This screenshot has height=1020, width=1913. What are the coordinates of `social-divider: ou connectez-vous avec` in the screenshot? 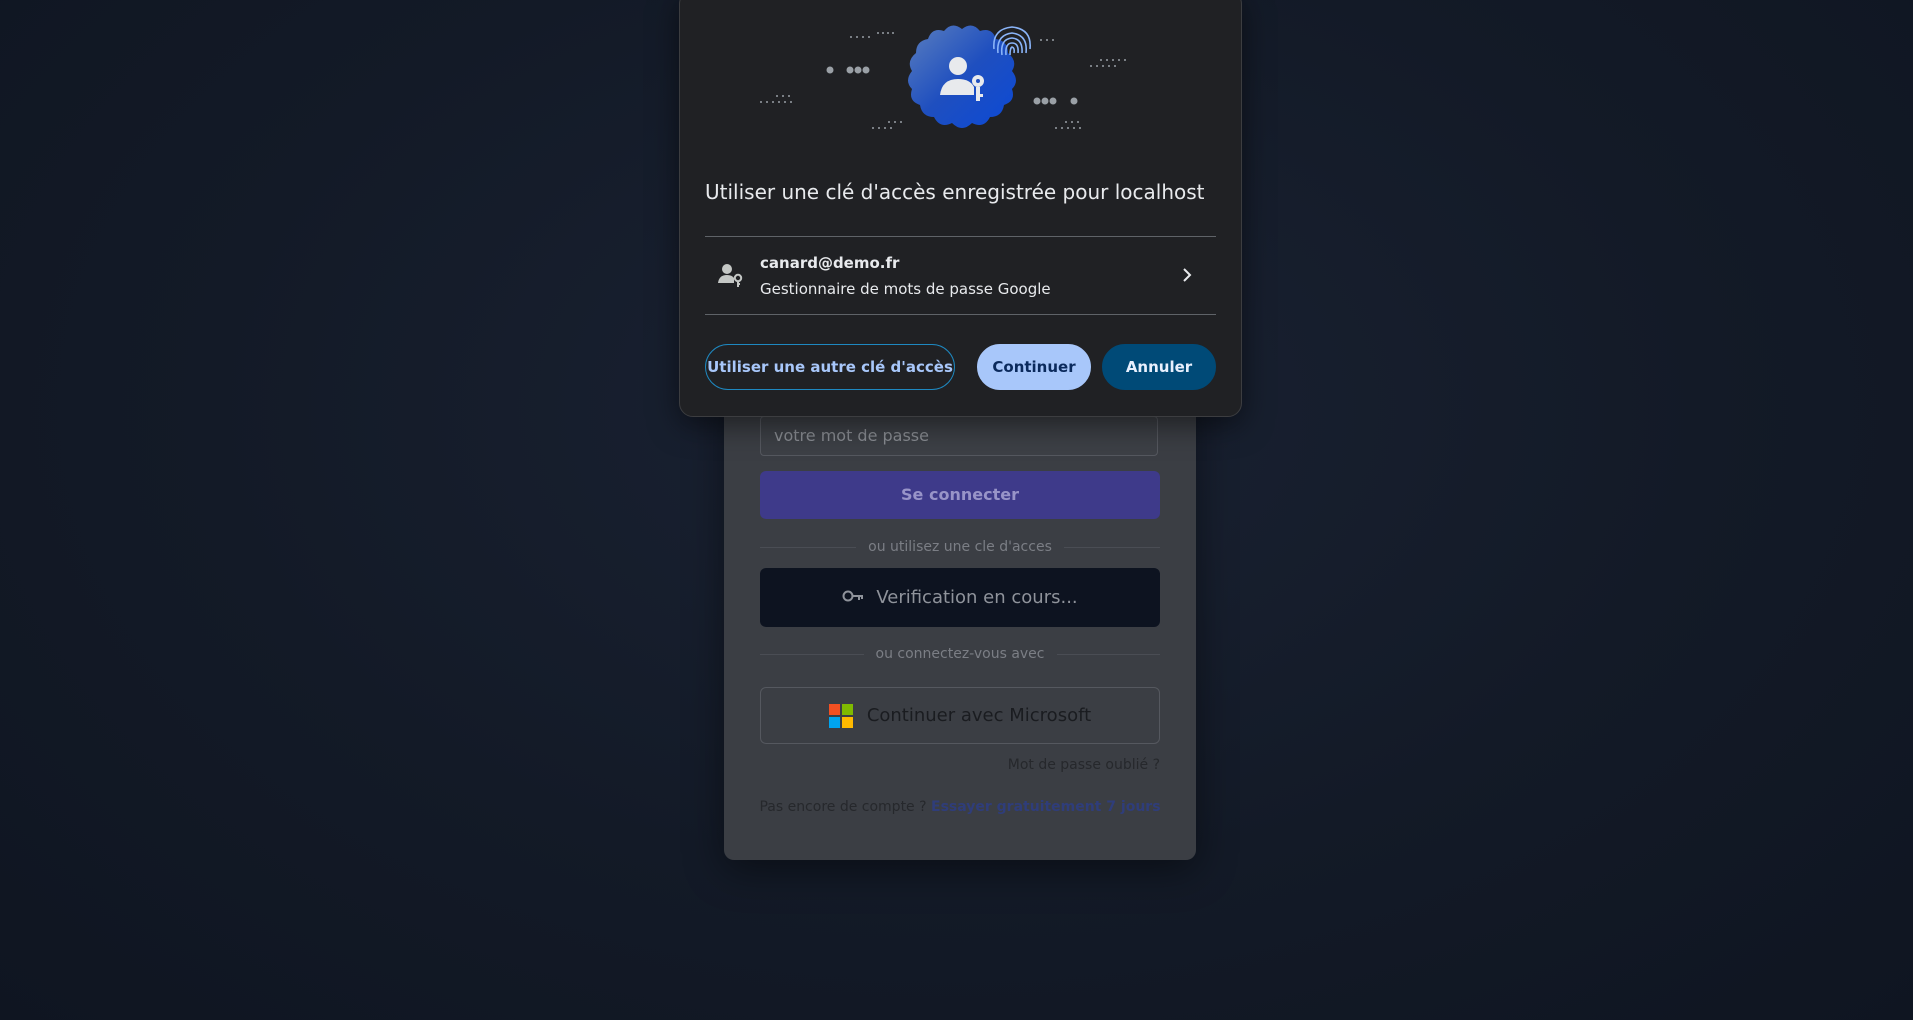 It's located at (960, 654).